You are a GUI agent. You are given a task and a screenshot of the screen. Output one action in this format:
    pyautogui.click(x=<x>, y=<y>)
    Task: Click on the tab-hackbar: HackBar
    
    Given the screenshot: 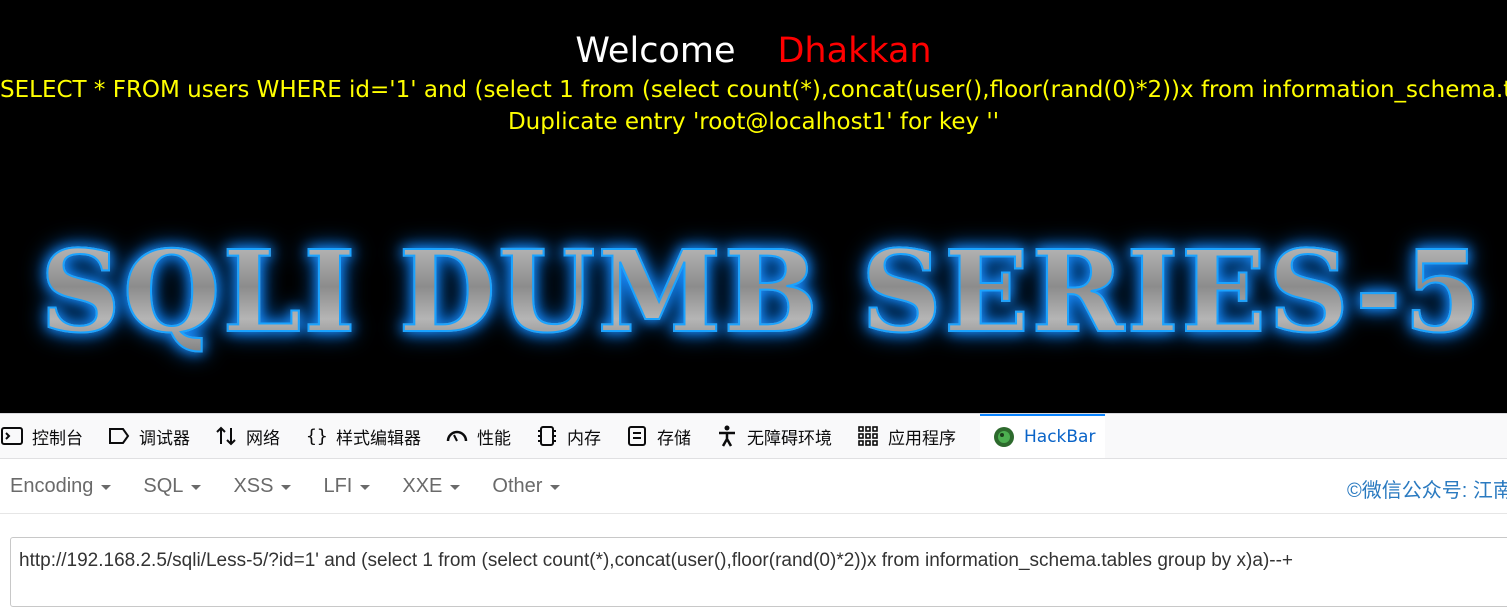 What is the action you would take?
    pyautogui.click(x=1043, y=436)
    